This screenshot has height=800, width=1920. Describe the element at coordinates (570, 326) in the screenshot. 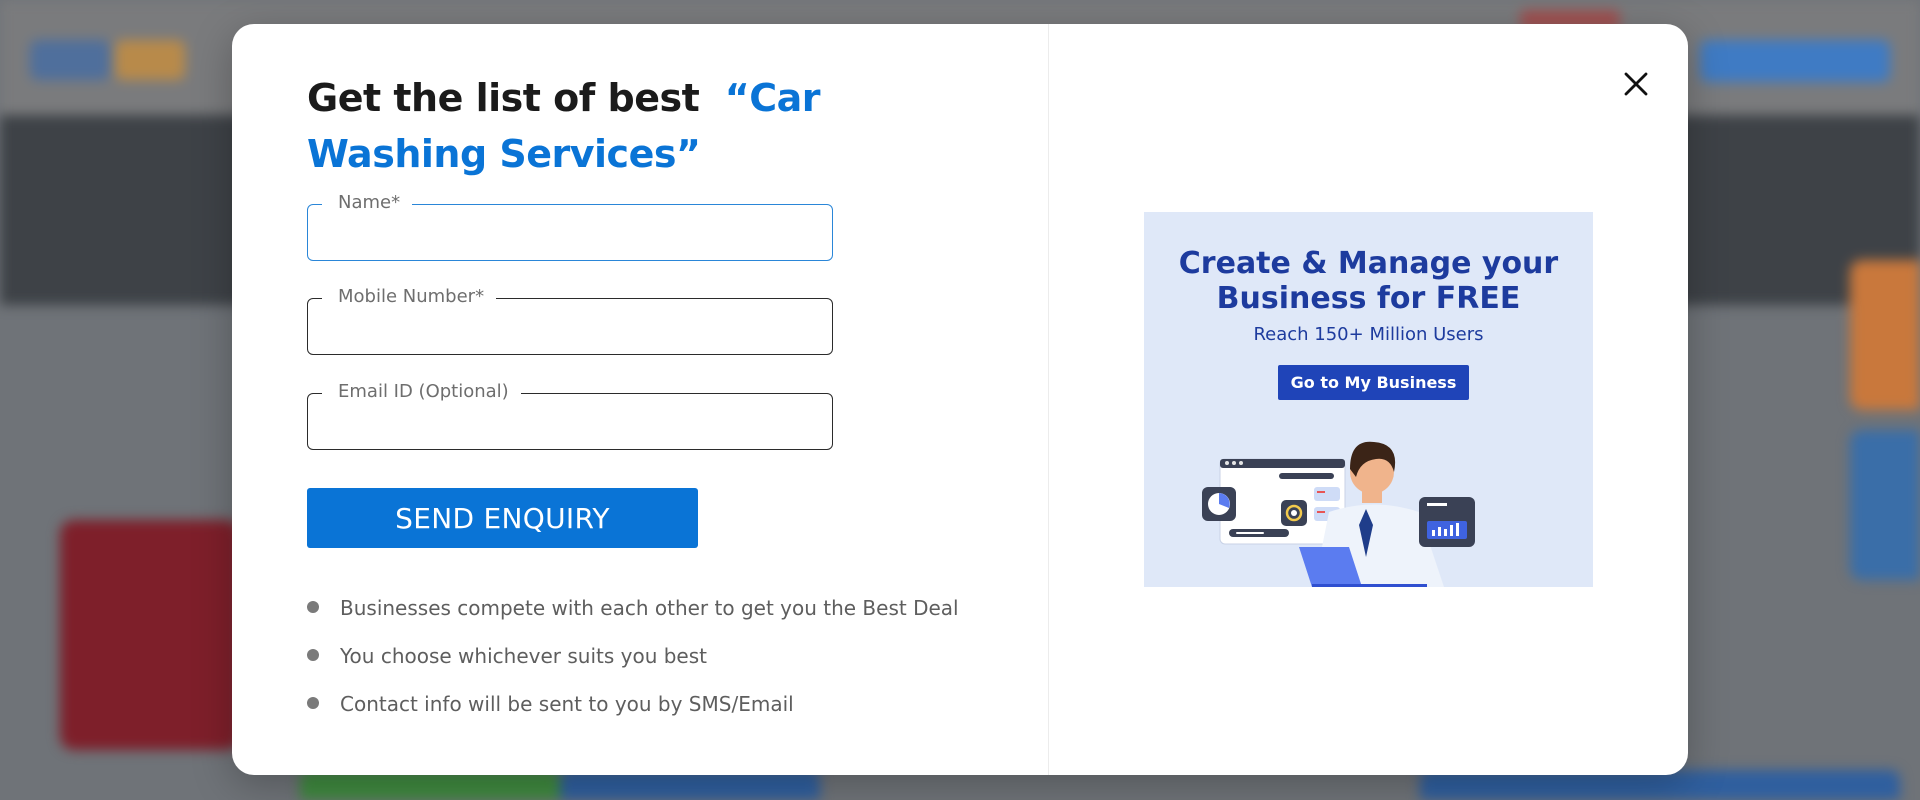

I see `mobile-number-input` at that location.